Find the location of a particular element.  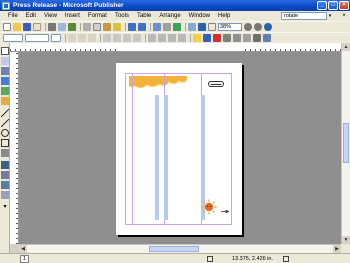

copy-icon is located at coordinates (97, 27).